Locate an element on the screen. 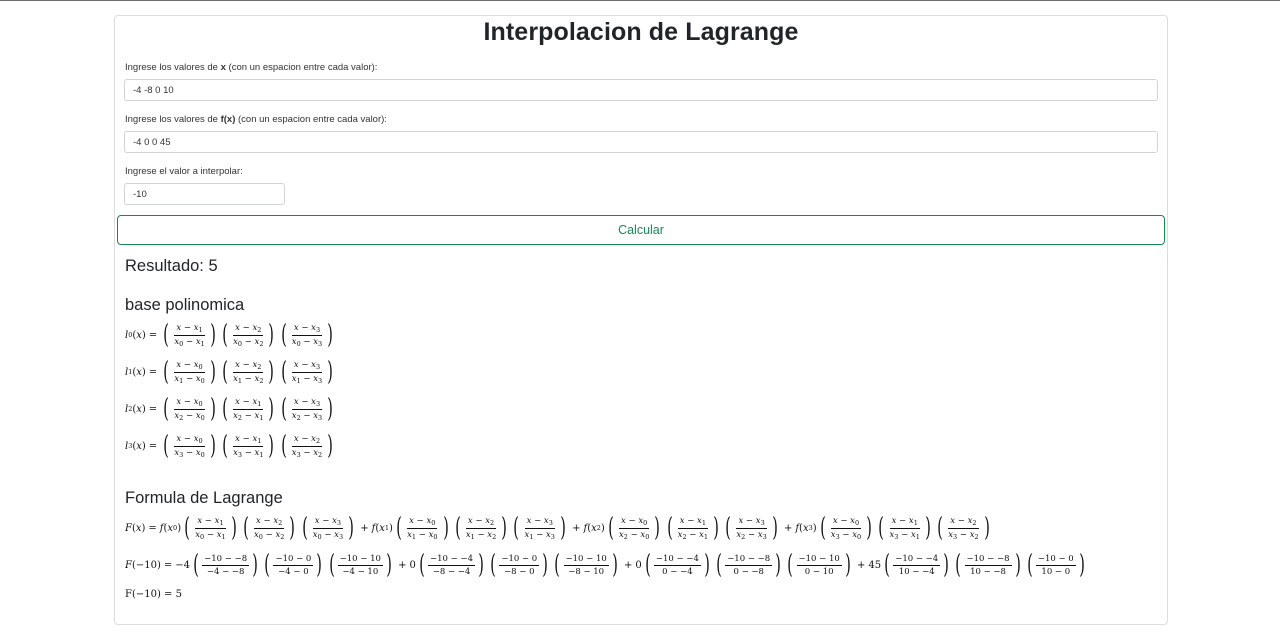 The width and height of the screenshot is (1280, 635). calcular-button: Calcular is located at coordinates (641, 230).